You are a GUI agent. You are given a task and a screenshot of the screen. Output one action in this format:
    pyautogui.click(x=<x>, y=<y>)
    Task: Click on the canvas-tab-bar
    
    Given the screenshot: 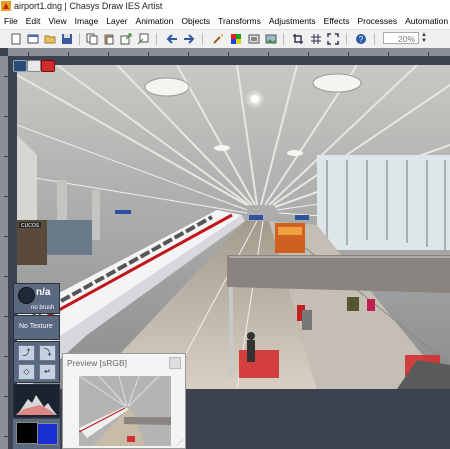 What is the action you would take?
    pyautogui.click(x=35, y=66)
    